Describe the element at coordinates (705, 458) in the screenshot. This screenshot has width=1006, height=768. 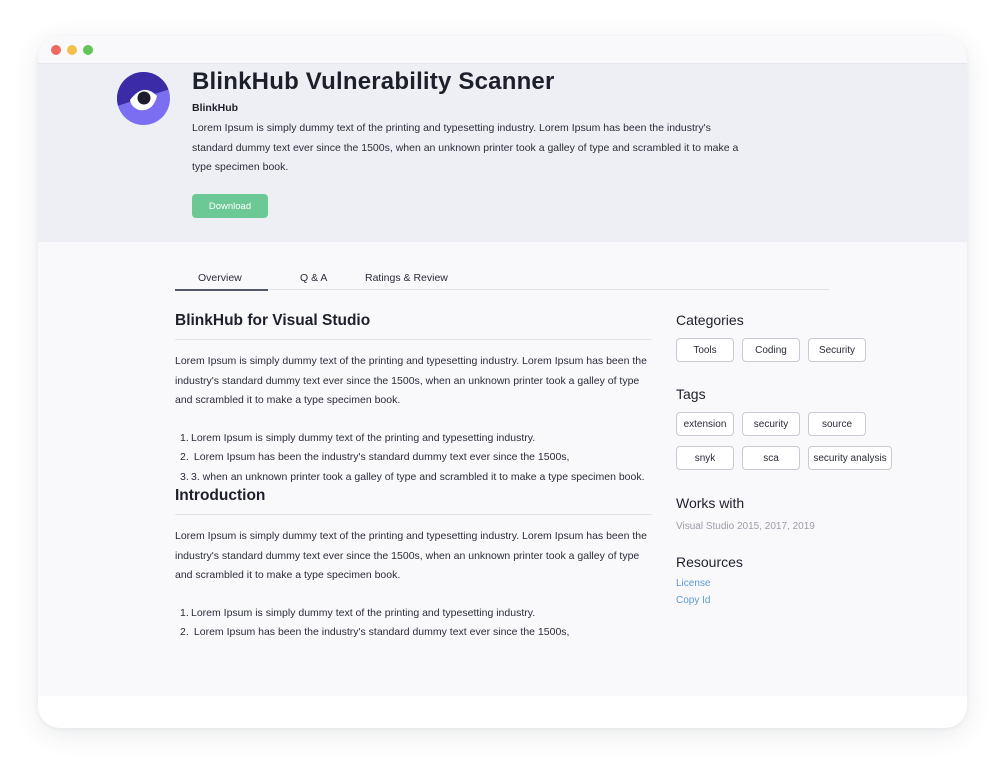
I see `tag-chip-snyk: snyk` at that location.